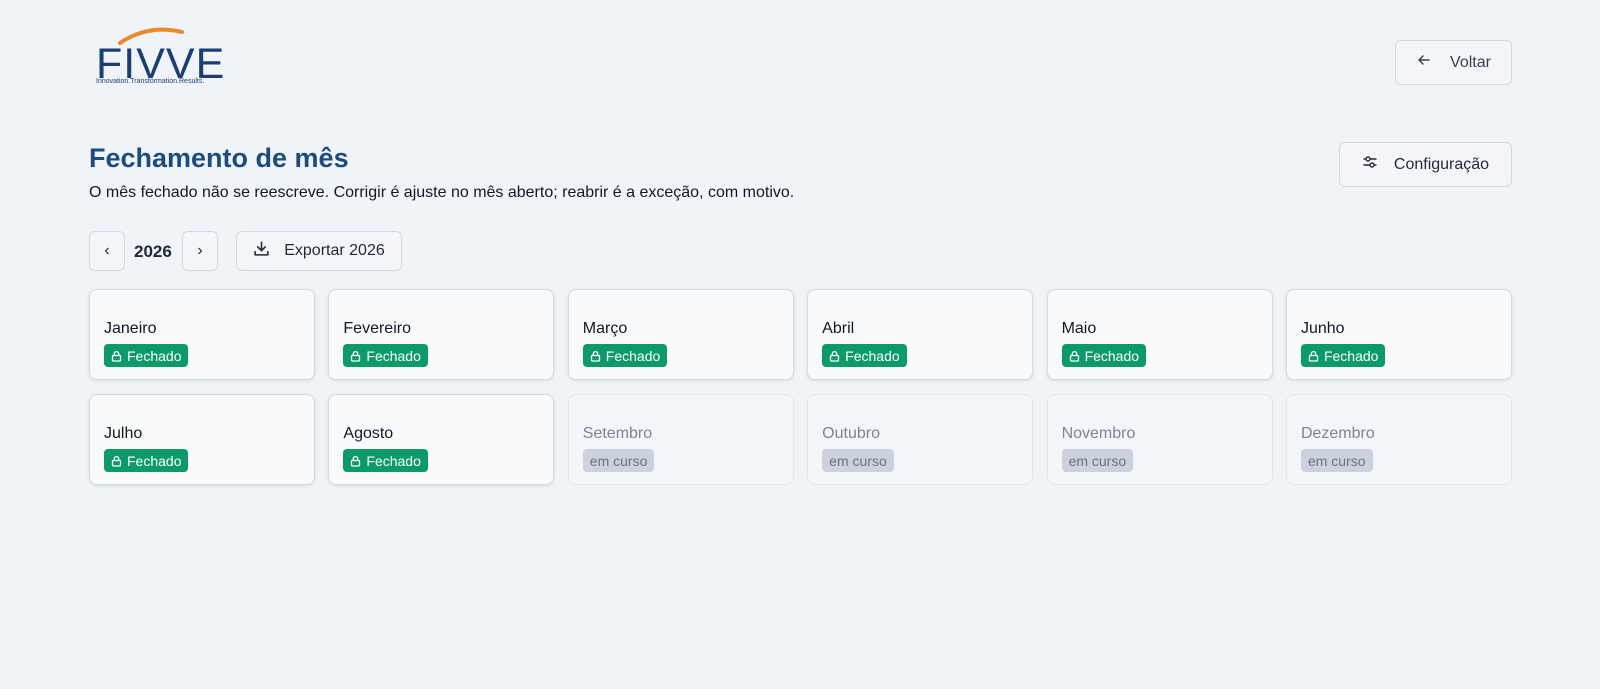  What do you see at coordinates (605, 328) in the screenshot?
I see `month-name: Março` at bounding box center [605, 328].